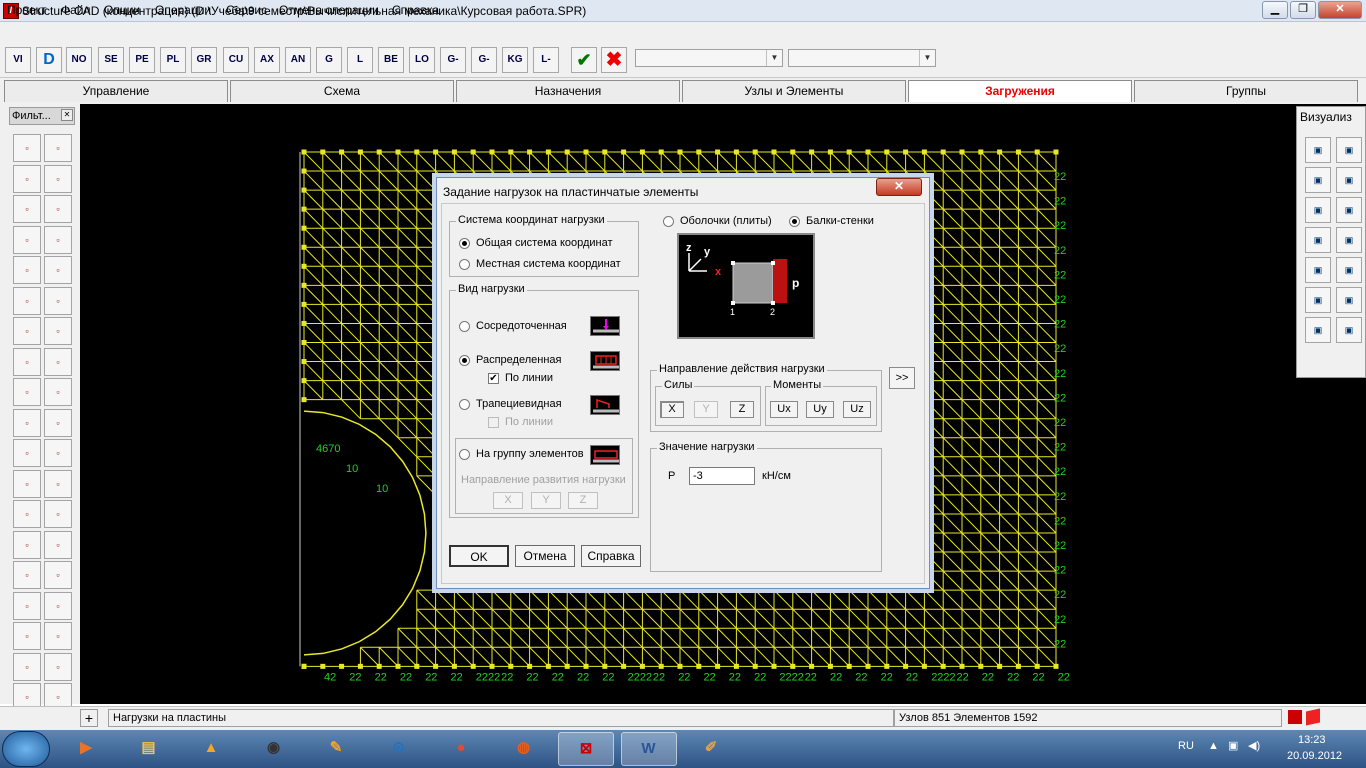 The width and height of the screenshot is (1366, 768). Describe the element at coordinates (1246, 91) in the screenshot. I see `tab-groups: Группы` at that location.